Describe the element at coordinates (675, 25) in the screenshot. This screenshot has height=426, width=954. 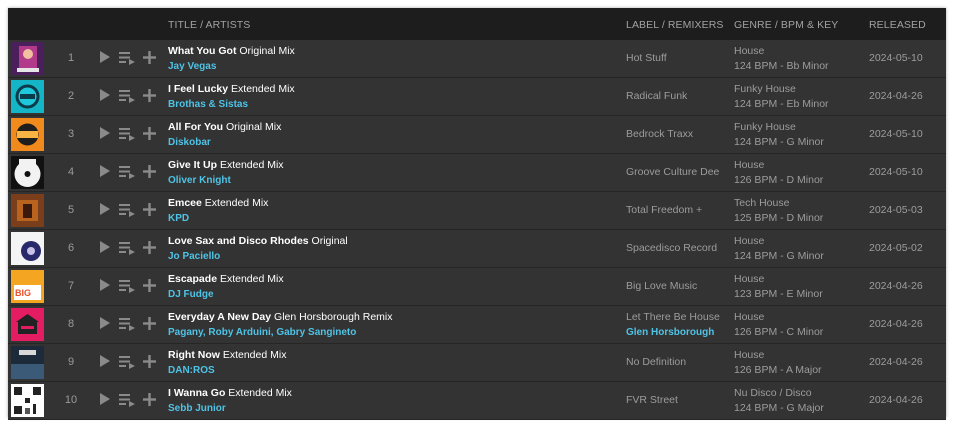
I see `header-label-remixers: LABEL / REMIXERS` at that location.